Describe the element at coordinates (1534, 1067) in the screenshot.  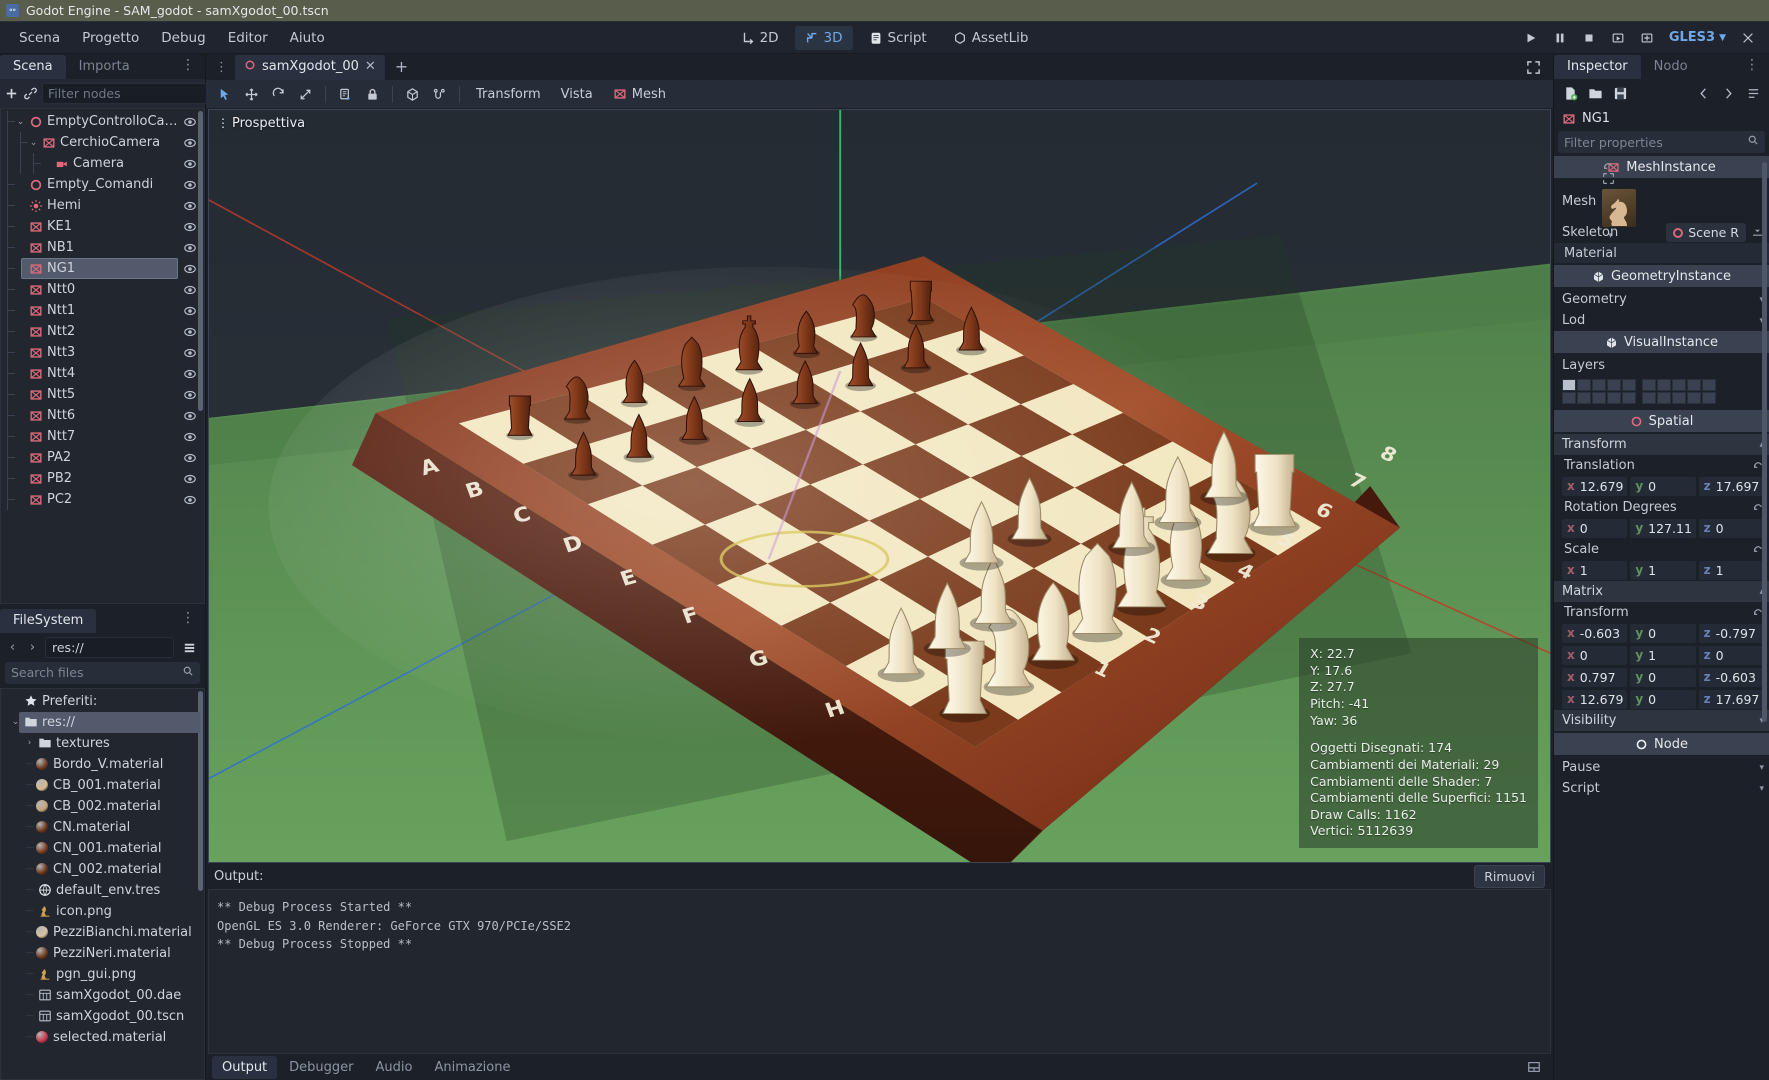
I see `bottom-panel-layout-icon` at that location.